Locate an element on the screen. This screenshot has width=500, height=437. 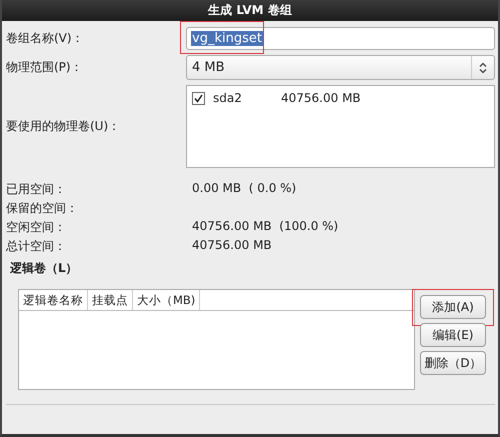
column-header: 逻辑卷名称 is located at coordinates (53, 300).